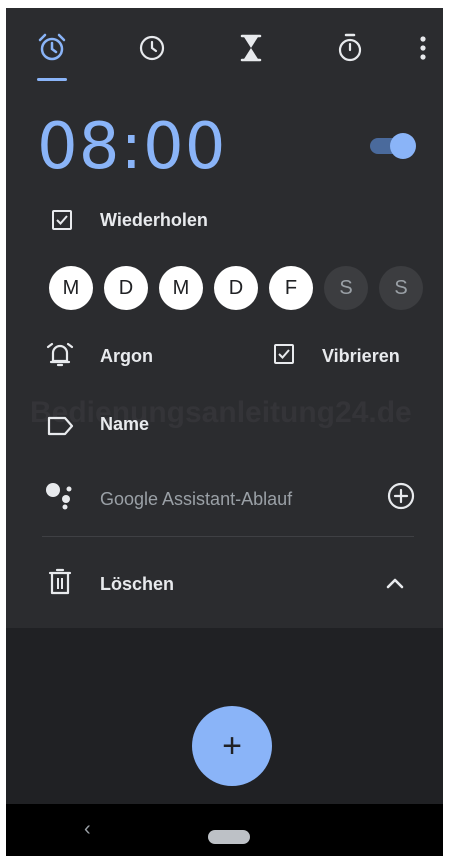 The image size is (449, 856). Describe the element at coordinates (60, 426) in the screenshot. I see `label-icon` at that location.